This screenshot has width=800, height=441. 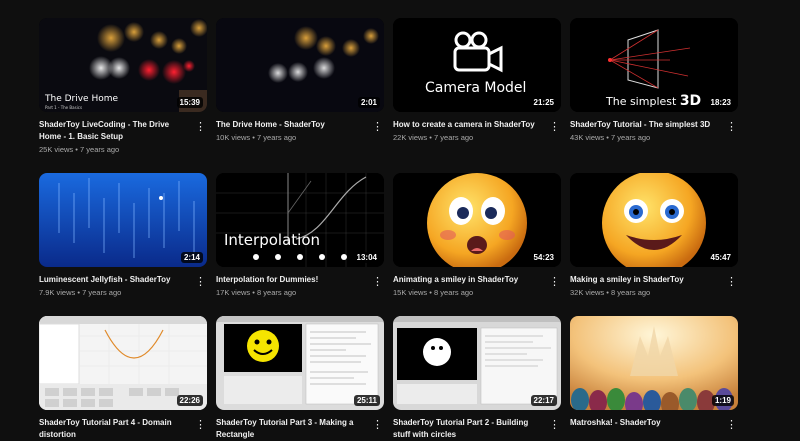 What do you see at coordinates (476, 88) in the screenshot?
I see `thumbnail-title-text: Camera Model` at bounding box center [476, 88].